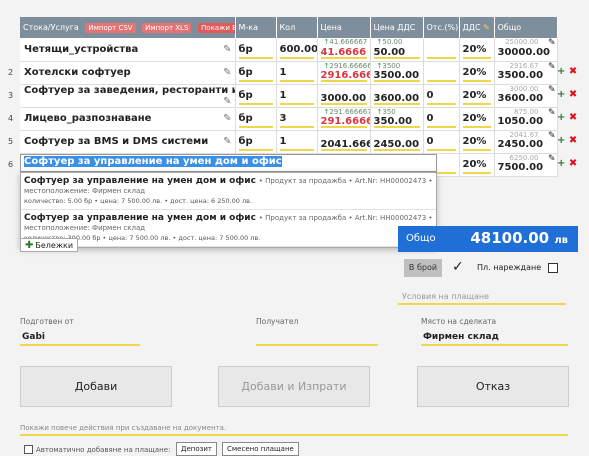 The height and width of the screenshot is (456, 589). What do you see at coordinates (167, 27) in the screenshot?
I see `import-xls-button: Импорт XLS` at bounding box center [167, 27].